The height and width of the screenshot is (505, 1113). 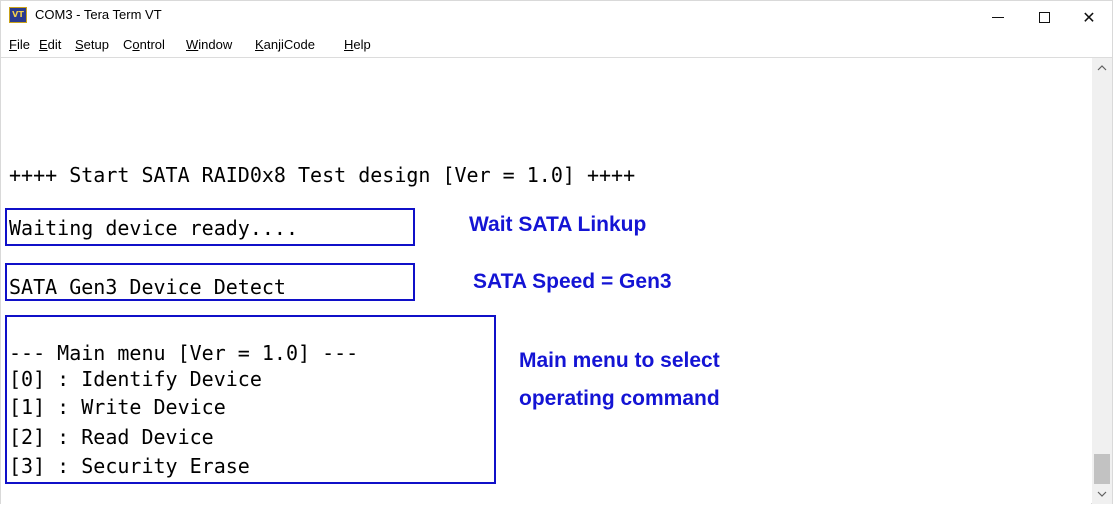 I want to click on scroll-down-button, so click(x=1102, y=494).